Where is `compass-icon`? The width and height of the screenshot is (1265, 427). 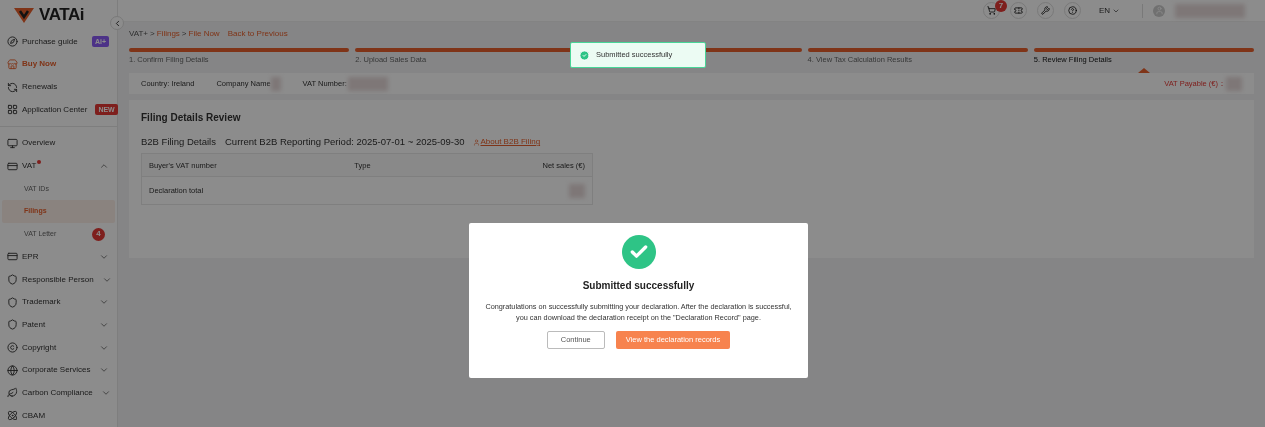
compass-icon is located at coordinates (12, 42).